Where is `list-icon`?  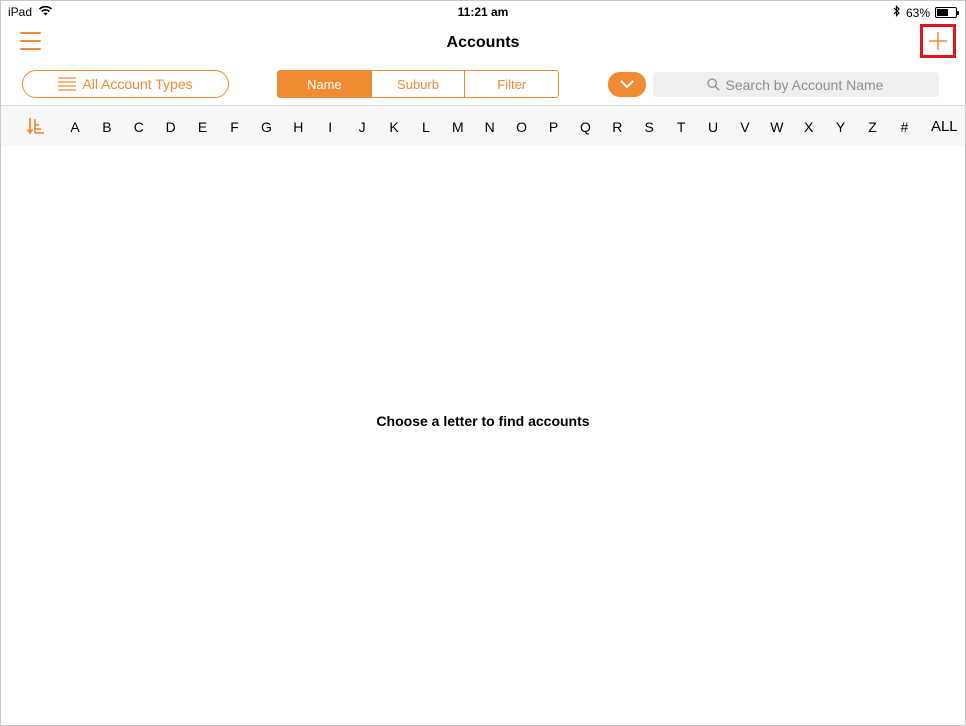 list-icon is located at coordinates (67, 84).